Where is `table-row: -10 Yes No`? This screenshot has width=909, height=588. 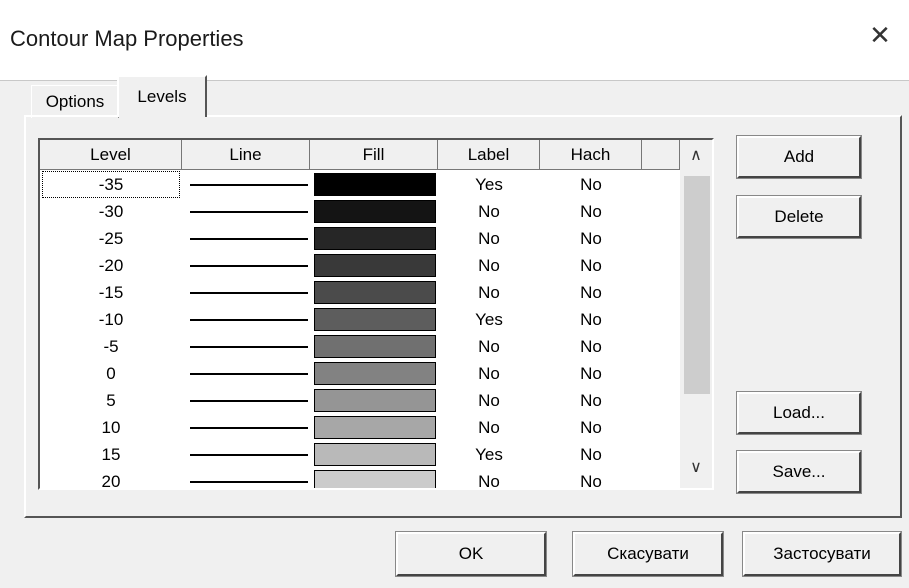 table-row: -10 Yes No is located at coordinates (360, 319).